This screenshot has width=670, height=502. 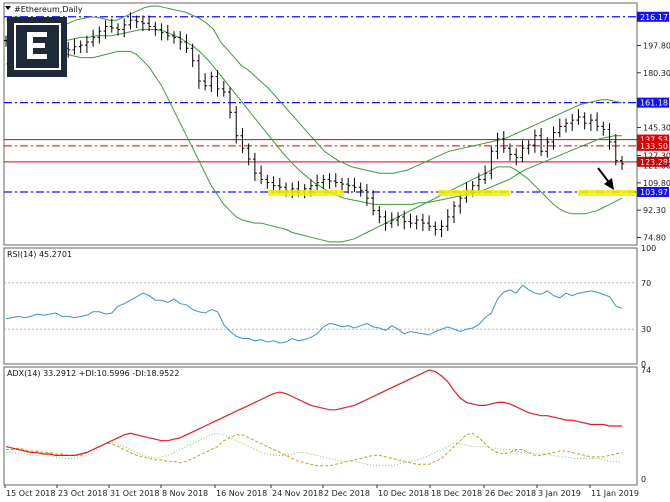 What do you see at coordinates (48, 9) in the screenshot?
I see `symbol-title: #Ethereum,Daily` at bounding box center [48, 9].